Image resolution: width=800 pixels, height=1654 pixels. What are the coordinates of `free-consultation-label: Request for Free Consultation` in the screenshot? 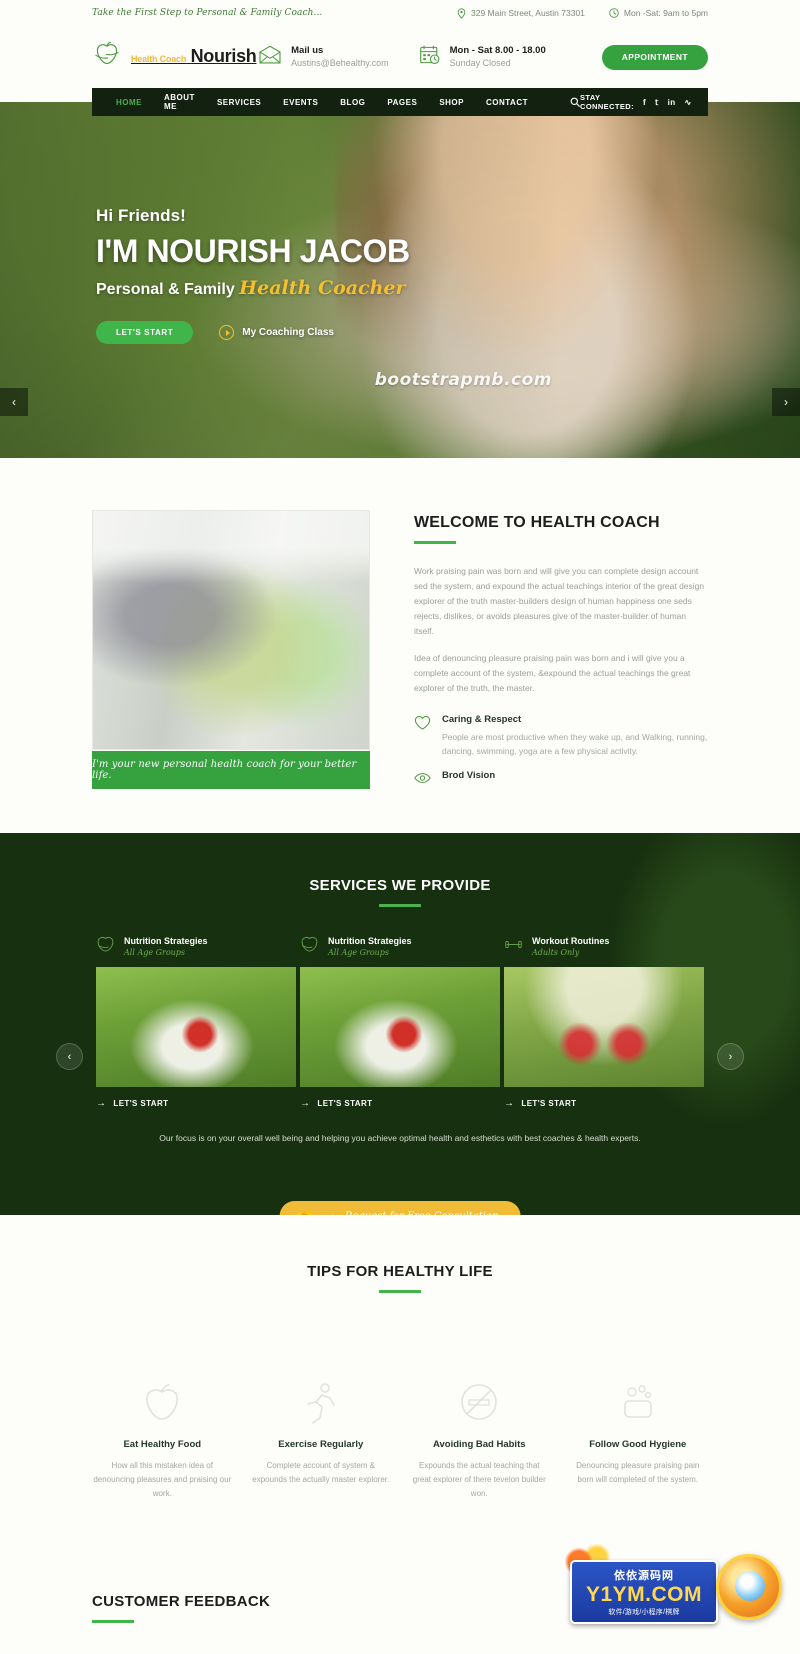 It's located at (422, 1213).